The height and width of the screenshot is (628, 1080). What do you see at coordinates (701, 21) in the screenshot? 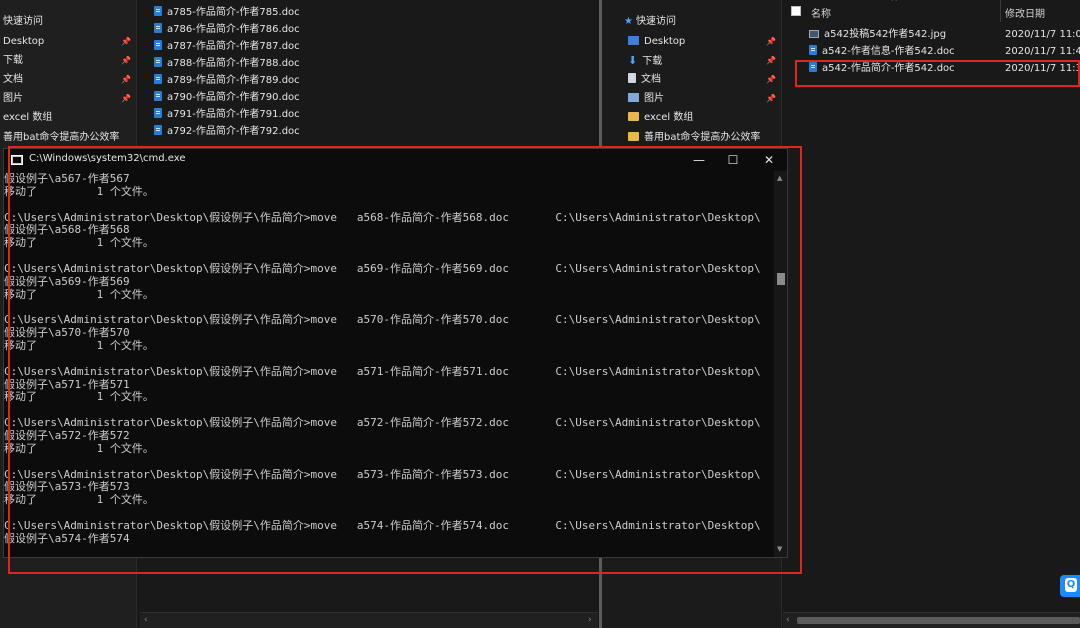
I see `nav-item-quick-access: ★ 快速访问` at bounding box center [701, 21].